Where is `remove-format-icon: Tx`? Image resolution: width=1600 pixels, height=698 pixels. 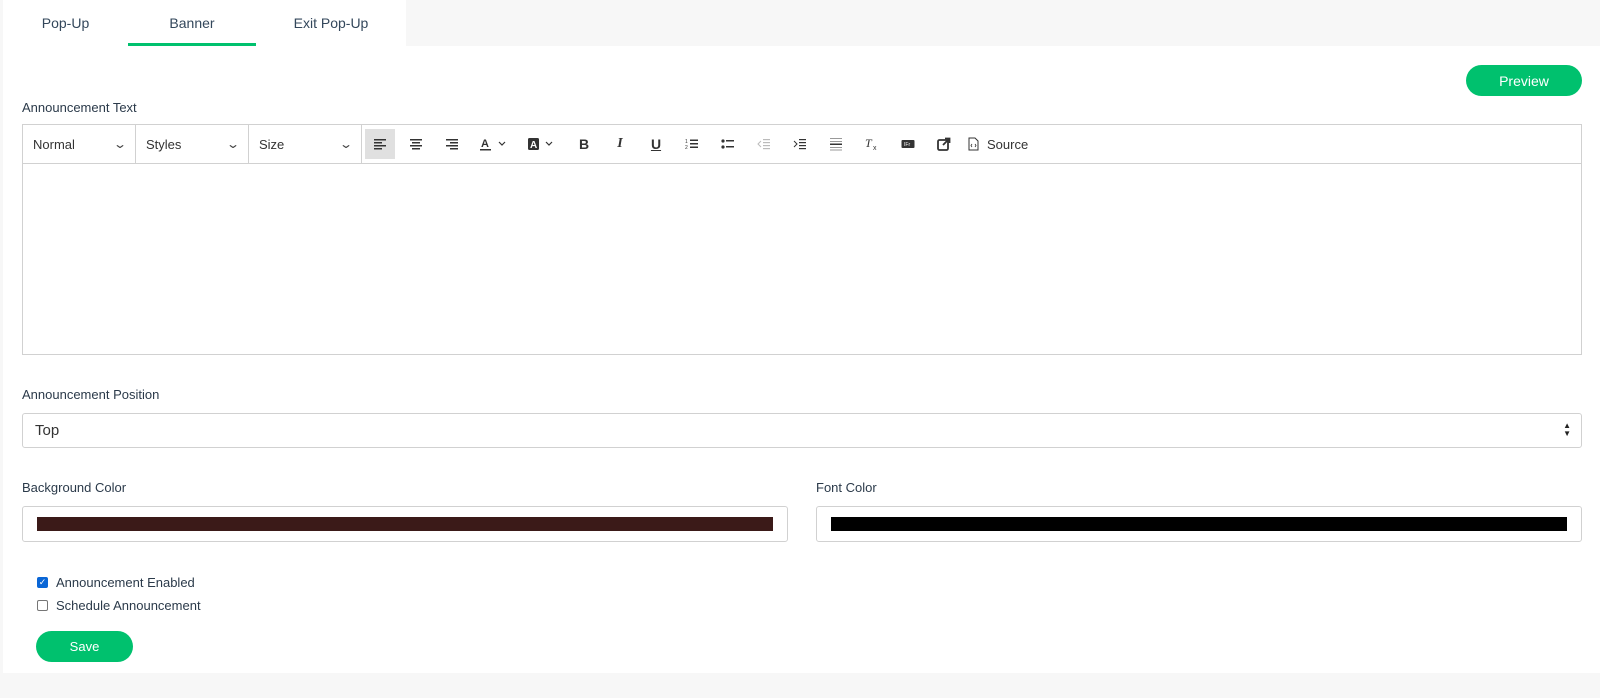 remove-format-icon: Tx is located at coordinates (872, 144).